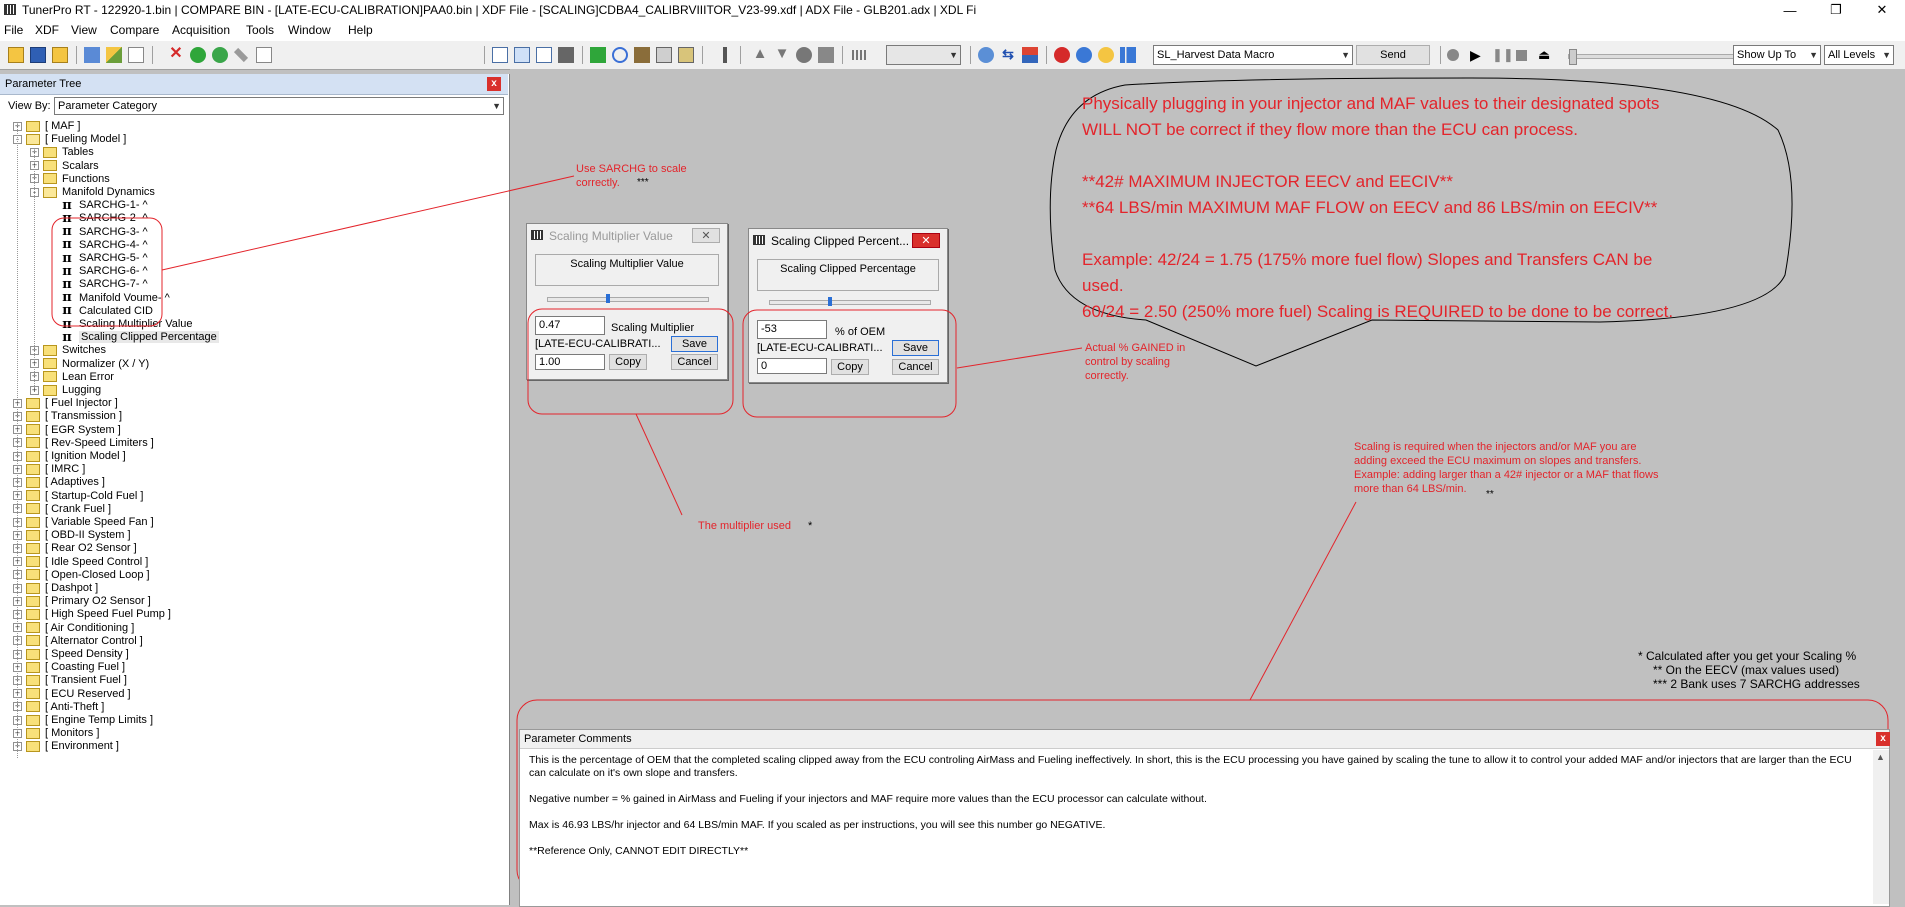  I want to click on sarchg-note: Use SARCHG to scale correctly., so click(631, 176).